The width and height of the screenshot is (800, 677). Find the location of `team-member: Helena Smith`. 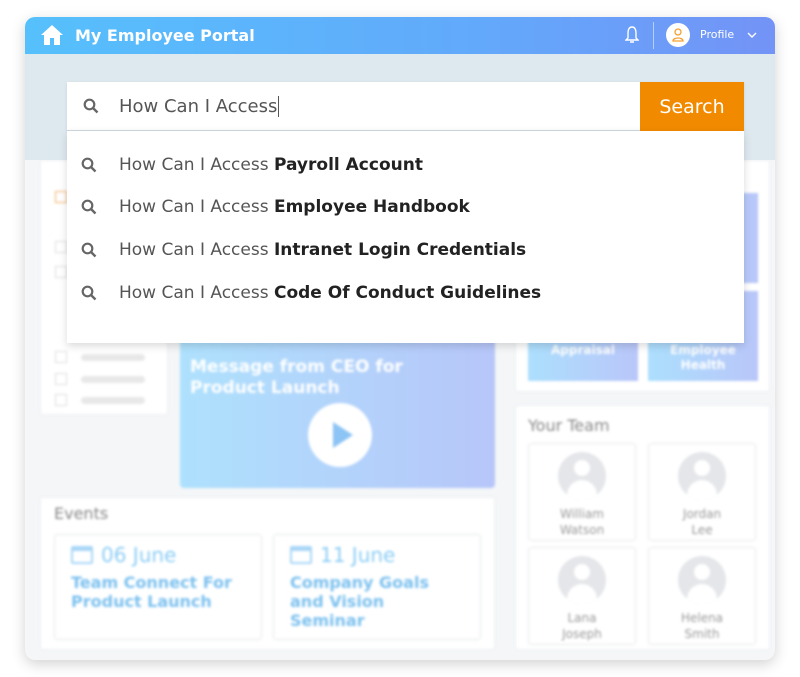

team-member: Helena Smith is located at coordinates (702, 596).